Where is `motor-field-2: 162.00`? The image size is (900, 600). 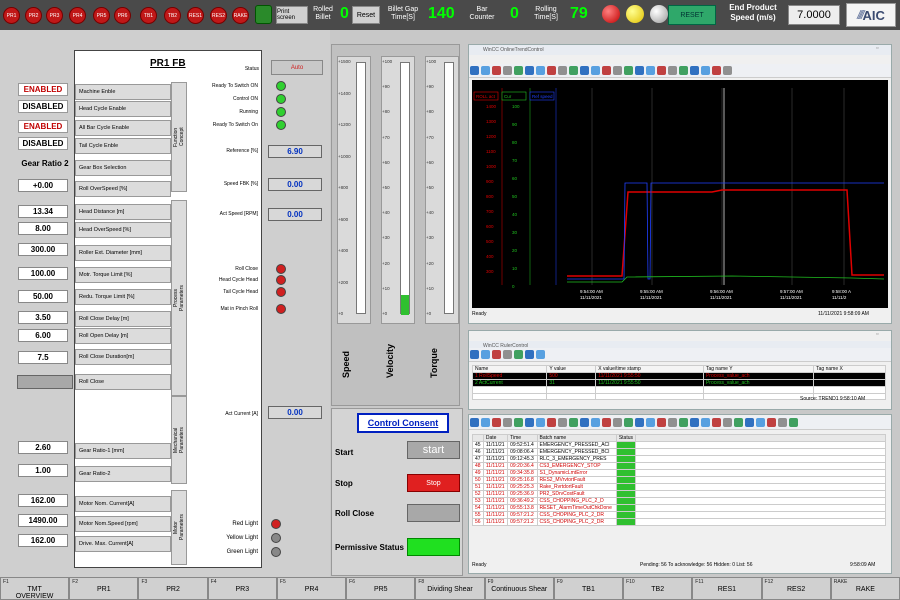 motor-field-2: 162.00 is located at coordinates (43, 540).